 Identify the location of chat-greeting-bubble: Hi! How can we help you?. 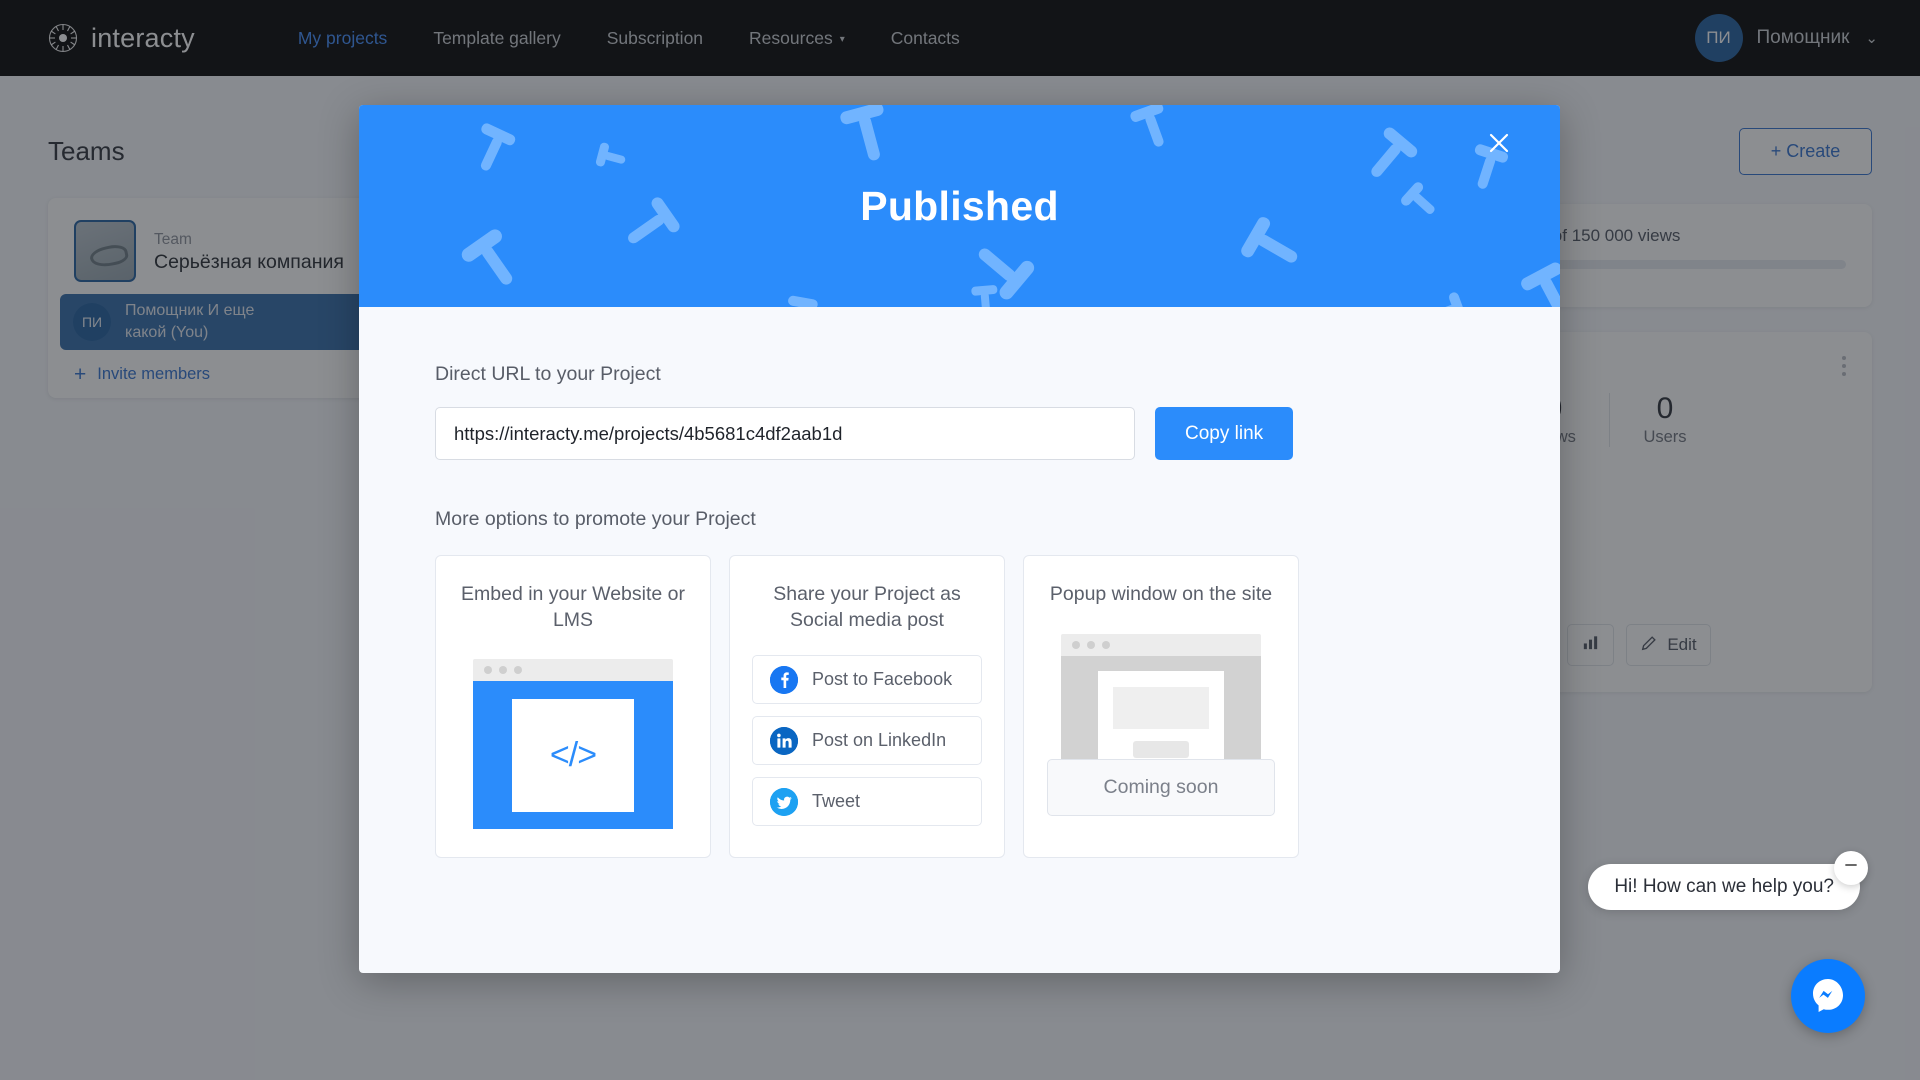
(1724, 887).